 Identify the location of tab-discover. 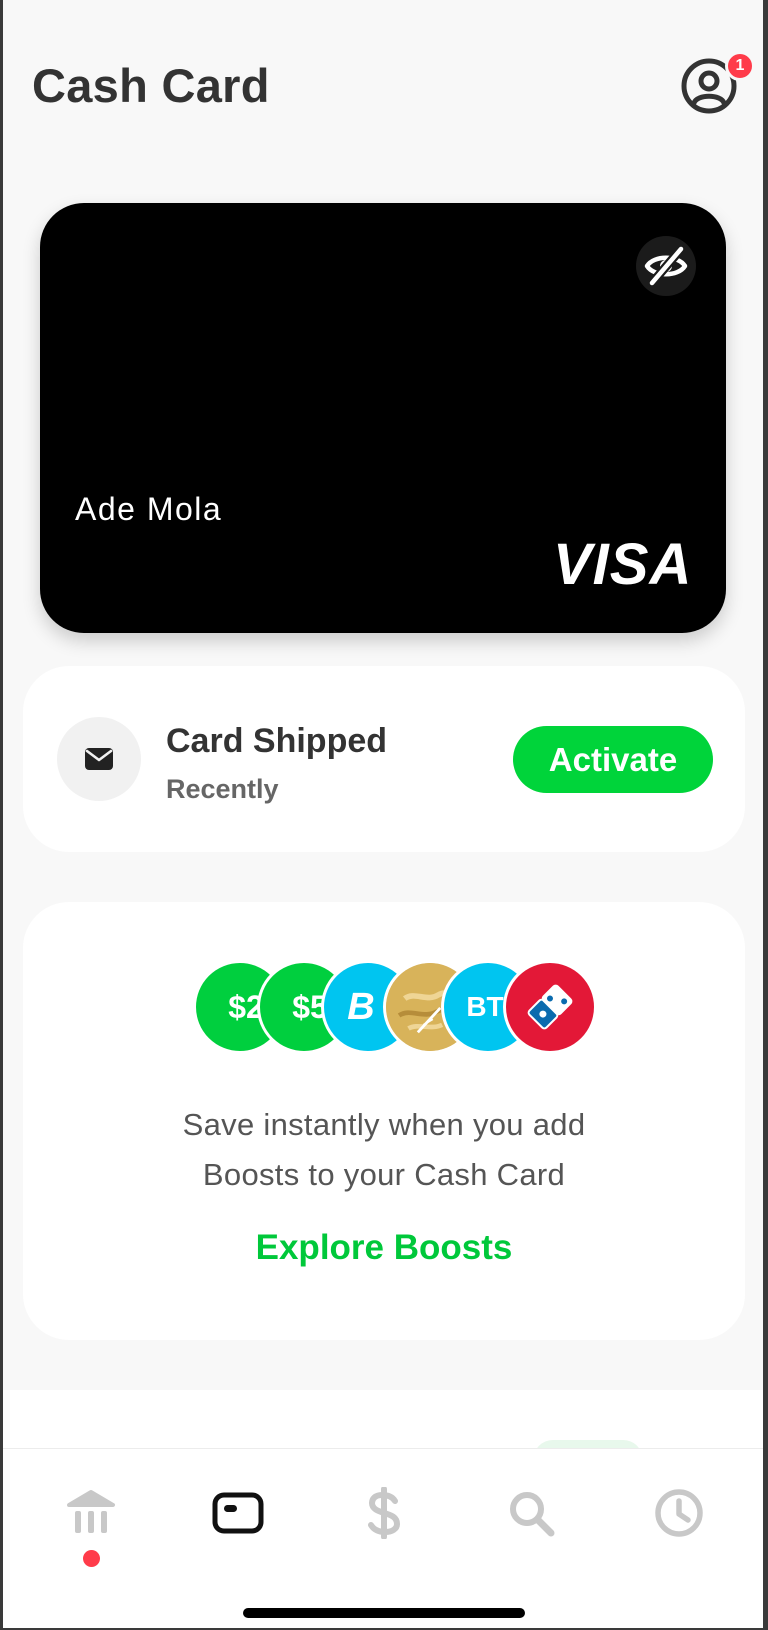
(531, 1513).